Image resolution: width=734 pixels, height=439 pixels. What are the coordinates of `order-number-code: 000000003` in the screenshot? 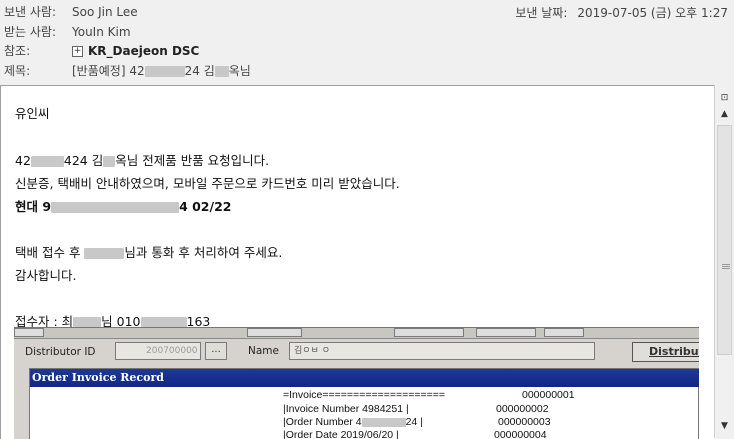 It's located at (524, 422).